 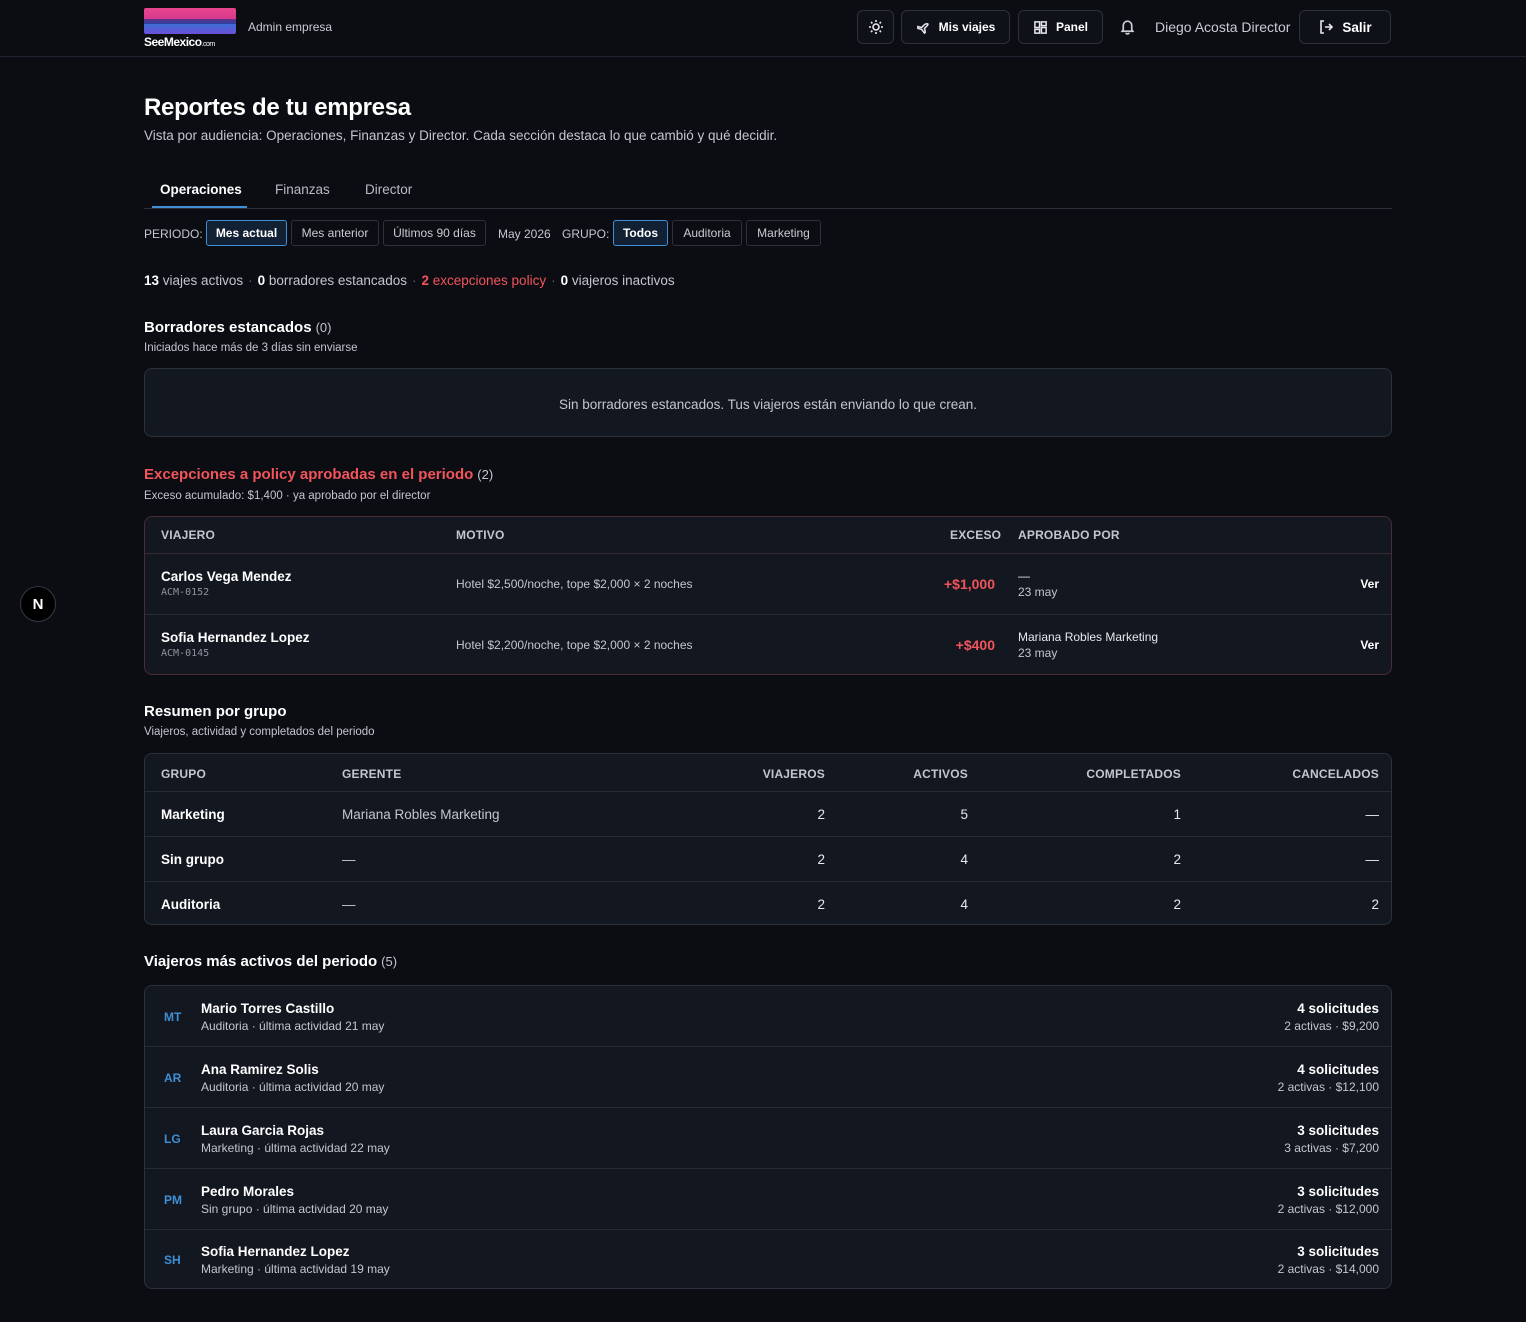 I want to click on exception-traveler-code: ACM-0152, so click(x=185, y=592).